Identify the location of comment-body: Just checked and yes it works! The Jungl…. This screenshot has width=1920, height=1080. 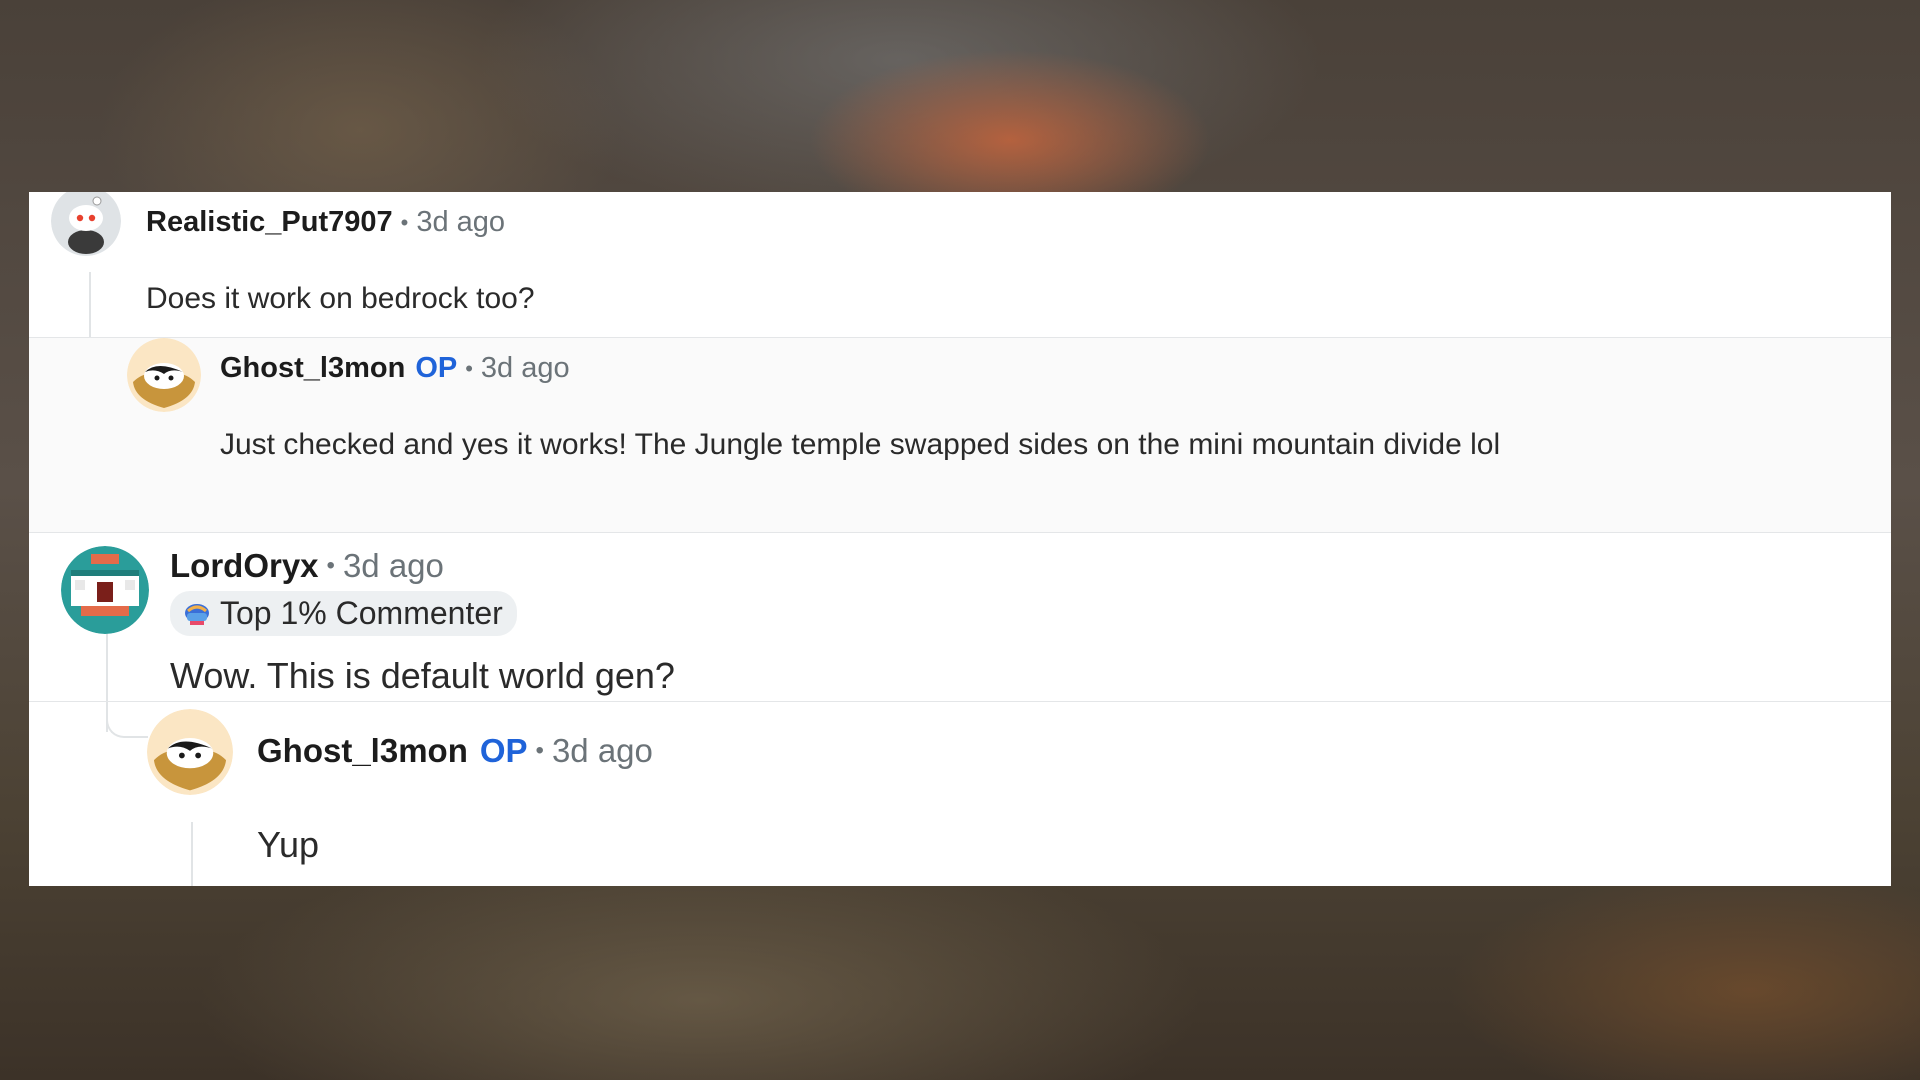
(860, 444).